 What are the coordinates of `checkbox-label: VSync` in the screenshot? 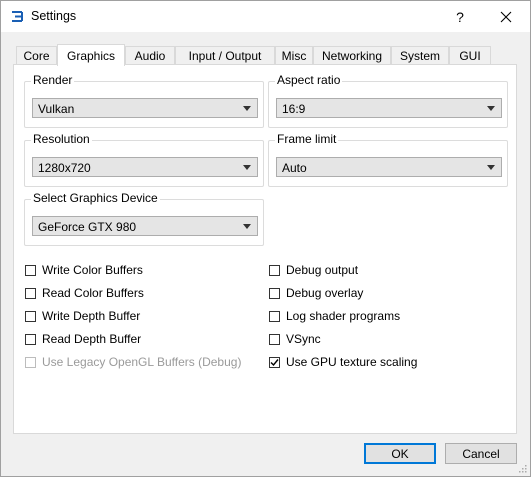 It's located at (303, 339).